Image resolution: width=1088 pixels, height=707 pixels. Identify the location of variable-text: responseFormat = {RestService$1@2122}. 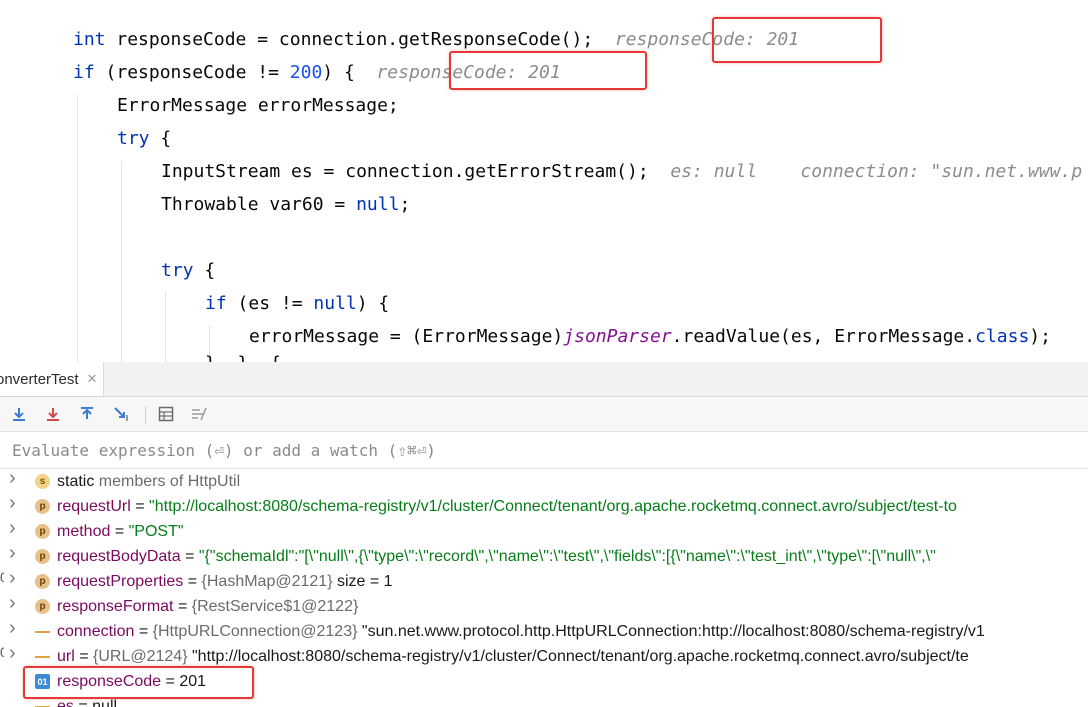
(207, 607).